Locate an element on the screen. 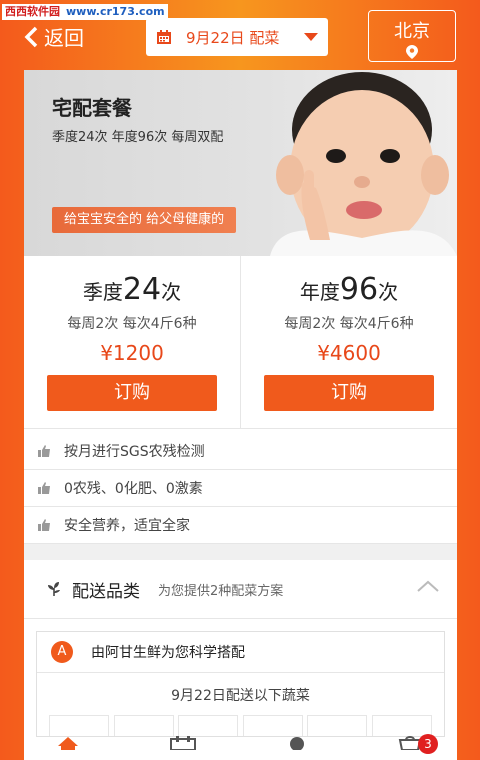 The width and height of the screenshot is (480, 760). bottom-tab-bar: 3 is located at coordinates (240, 744).